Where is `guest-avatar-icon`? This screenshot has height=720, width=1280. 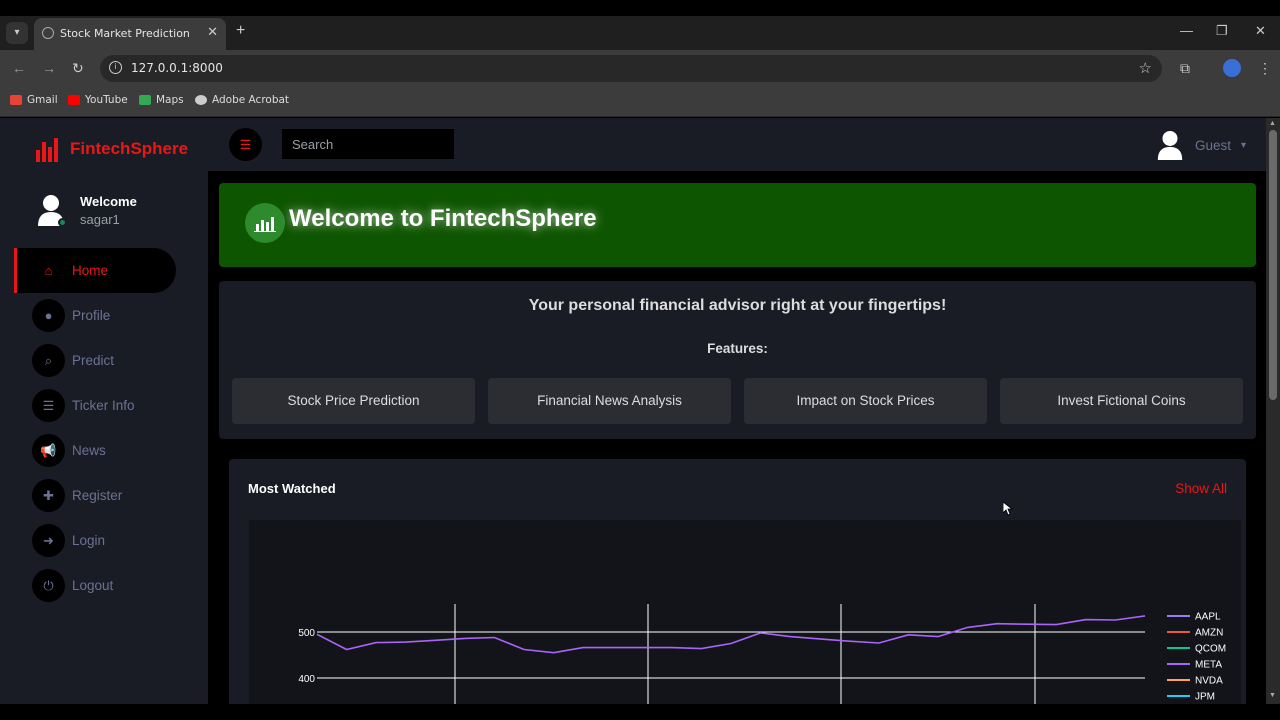
guest-avatar-icon is located at coordinates (1170, 145).